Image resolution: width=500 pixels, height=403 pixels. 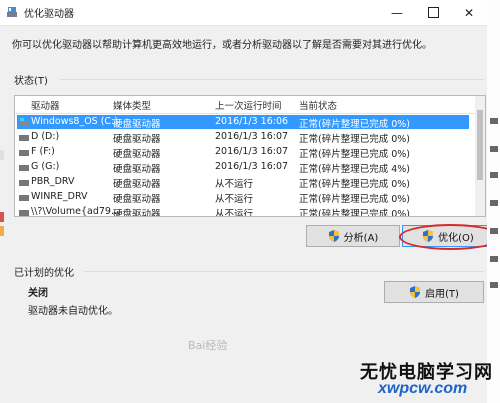 What do you see at coordinates (480, 145) in the screenshot?
I see `scrollbar-thumb` at bounding box center [480, 145].